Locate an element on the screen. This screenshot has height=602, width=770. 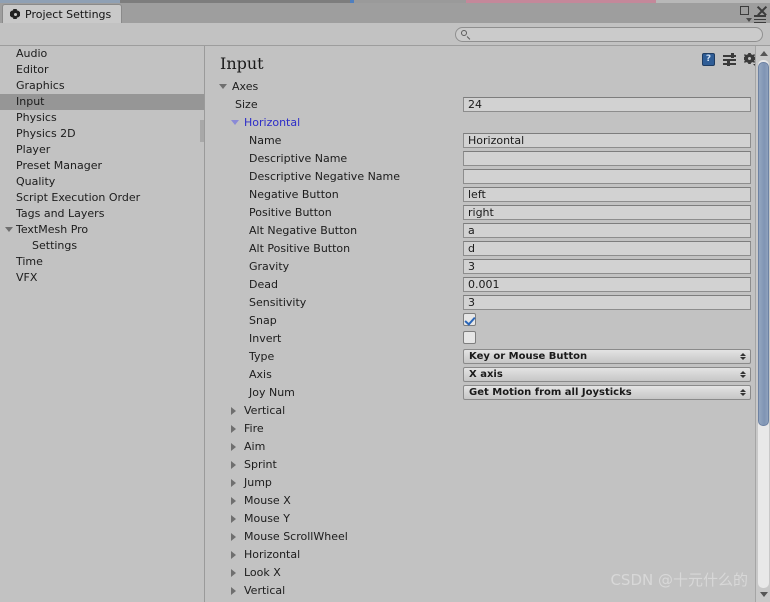
sidebar-item-physics: Physics is located at coordinates (102, 118).